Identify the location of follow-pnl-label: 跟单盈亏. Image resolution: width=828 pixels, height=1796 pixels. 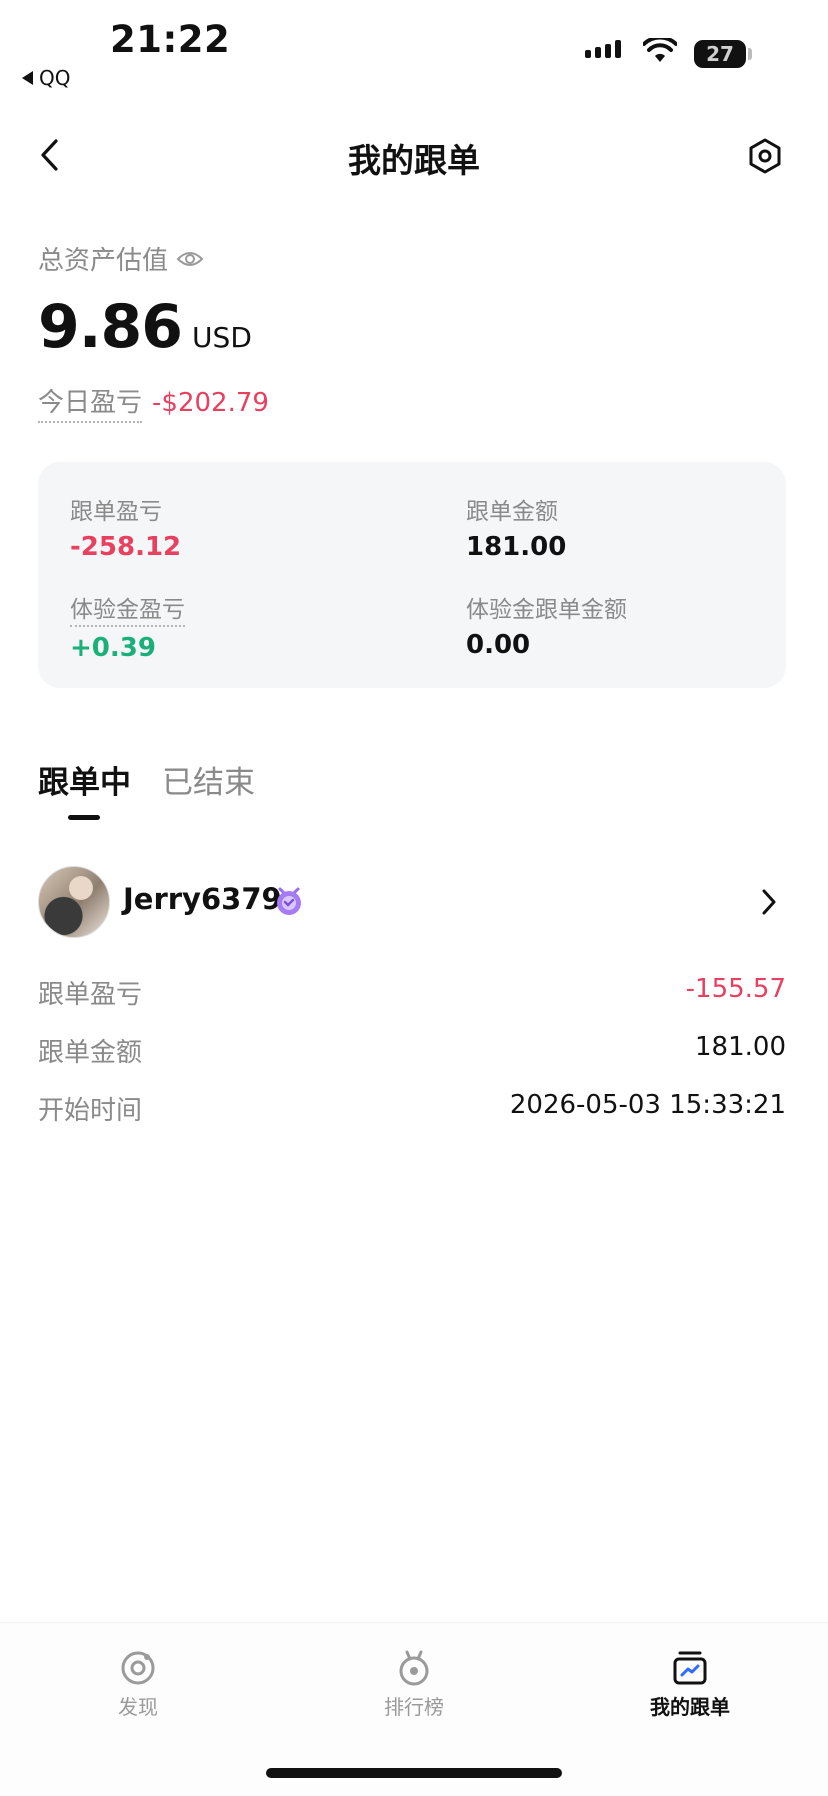
(90, 995).